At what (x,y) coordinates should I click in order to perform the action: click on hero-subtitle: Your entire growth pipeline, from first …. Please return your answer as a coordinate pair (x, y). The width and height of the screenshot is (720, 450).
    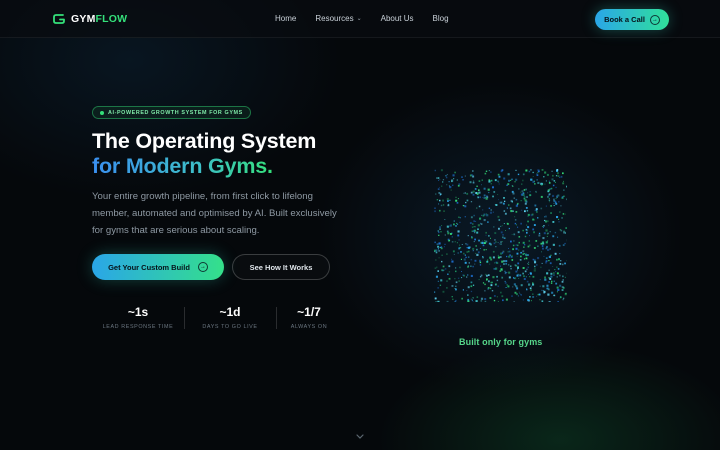
    Looking at the image, I should click on (214, 213).